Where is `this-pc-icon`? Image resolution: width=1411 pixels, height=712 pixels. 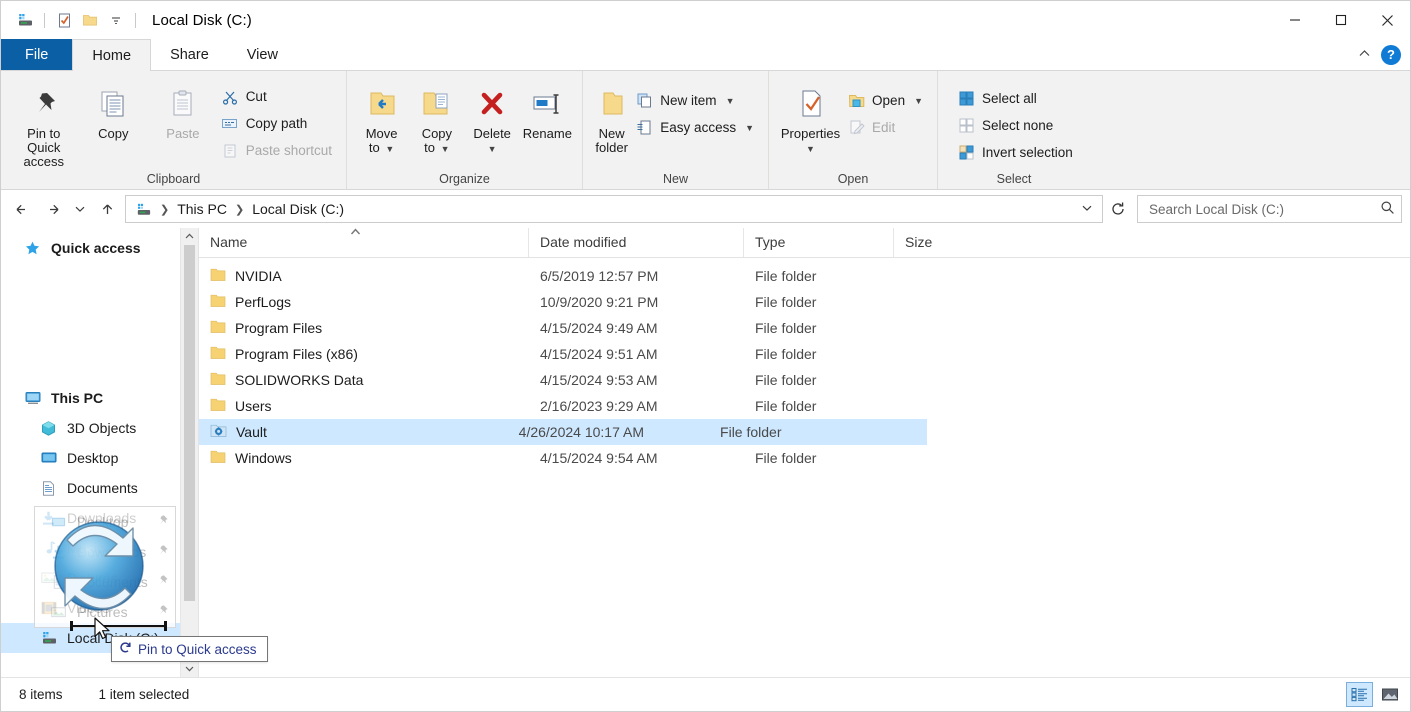 this-pc-icon is located at coordinates (32, 398).